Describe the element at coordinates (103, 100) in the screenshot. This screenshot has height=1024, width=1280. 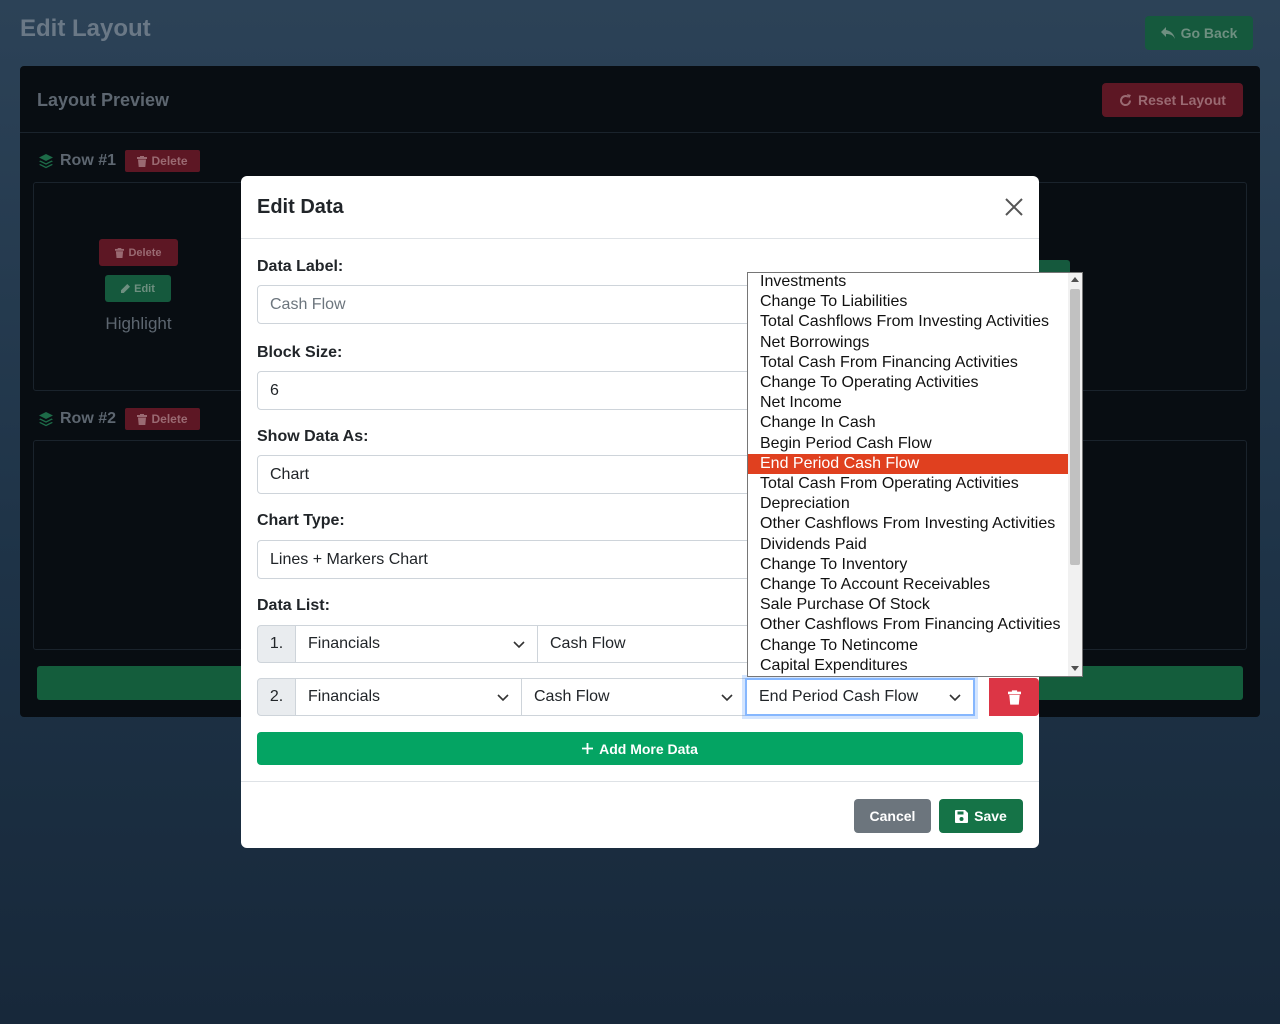
I see `layout-preview-title: Layout Preview` at that location.